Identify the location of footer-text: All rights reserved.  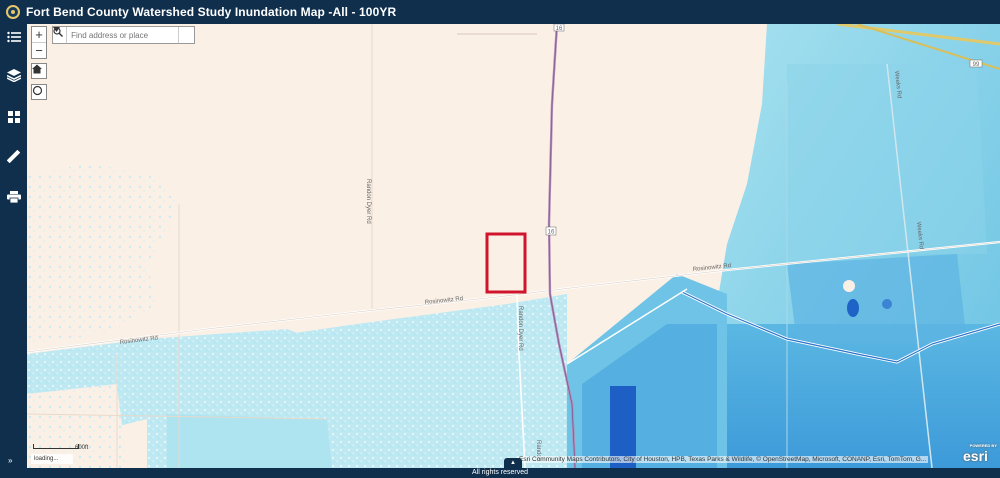
(500, 472).